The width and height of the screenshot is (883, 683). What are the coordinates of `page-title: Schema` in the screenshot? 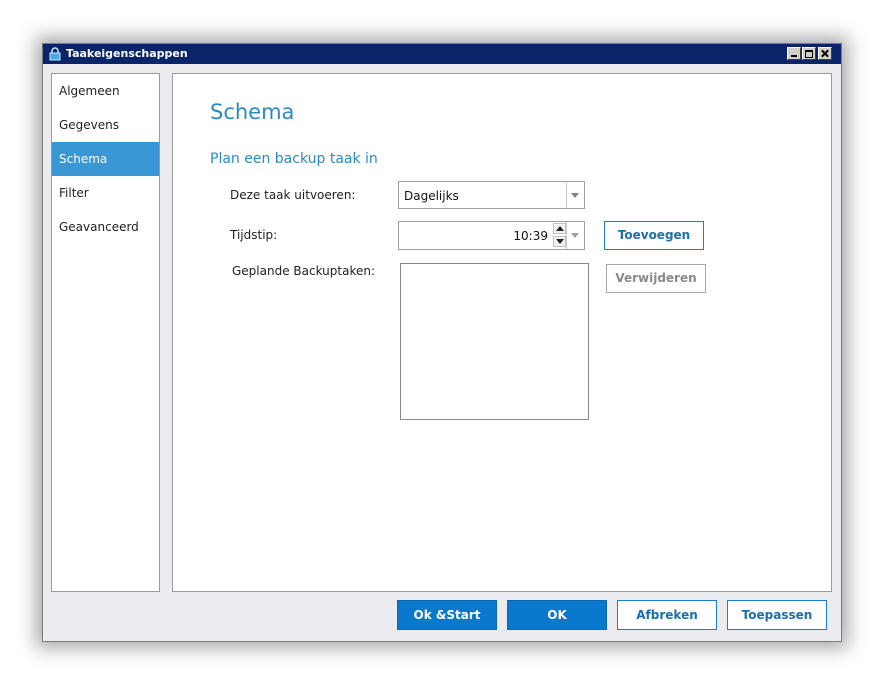 It's located at (252, 112).